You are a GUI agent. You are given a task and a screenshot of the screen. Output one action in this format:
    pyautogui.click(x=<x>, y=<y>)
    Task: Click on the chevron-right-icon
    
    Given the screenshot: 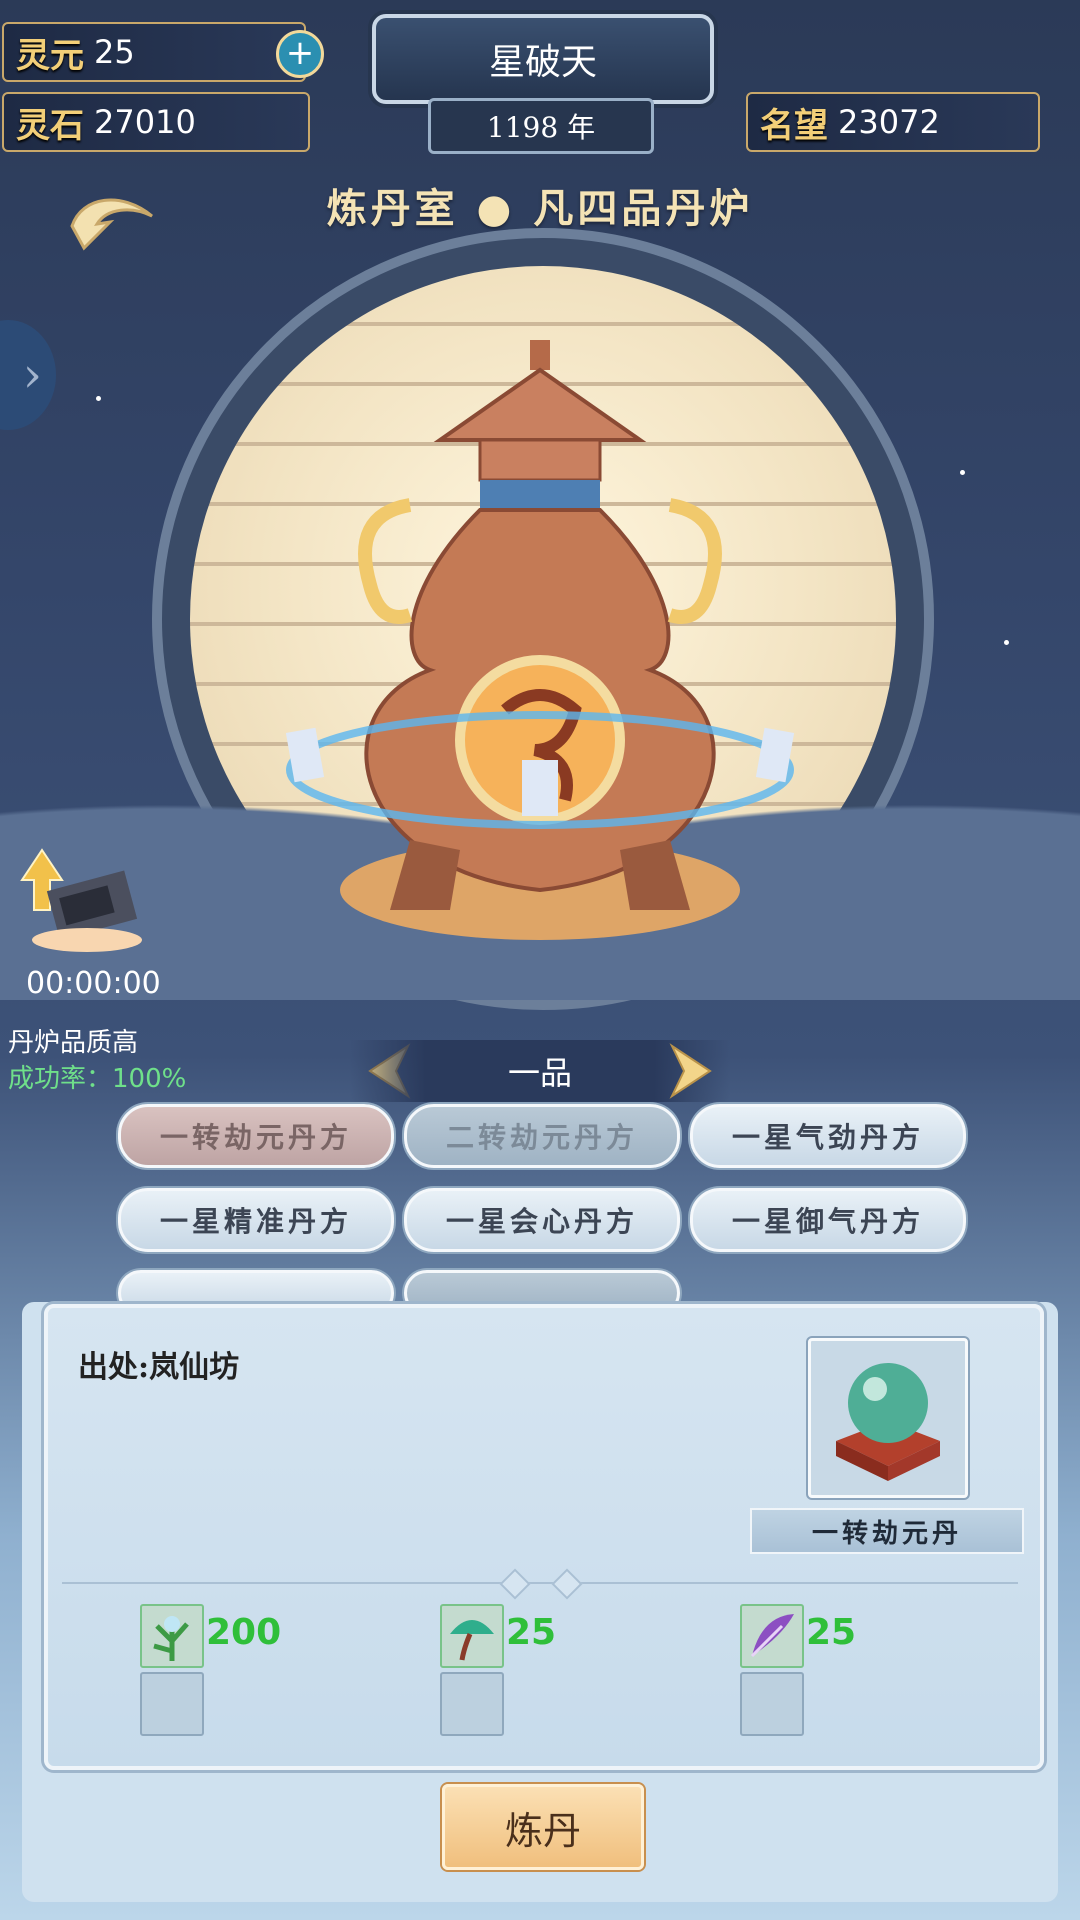 What is the action you would take?
    pyautogui.click(x=690, y=1071)
    